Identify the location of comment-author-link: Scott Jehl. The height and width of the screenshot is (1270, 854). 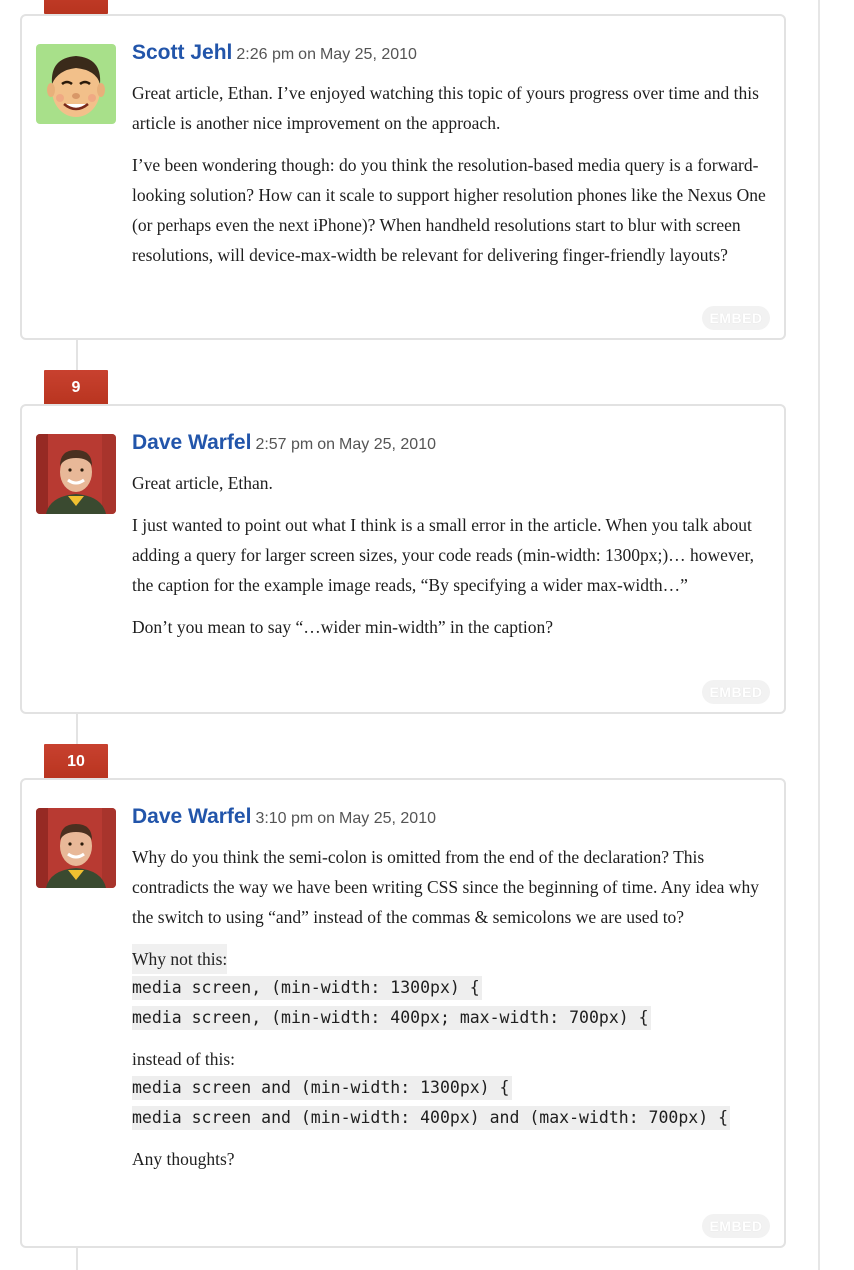
(182, 52).